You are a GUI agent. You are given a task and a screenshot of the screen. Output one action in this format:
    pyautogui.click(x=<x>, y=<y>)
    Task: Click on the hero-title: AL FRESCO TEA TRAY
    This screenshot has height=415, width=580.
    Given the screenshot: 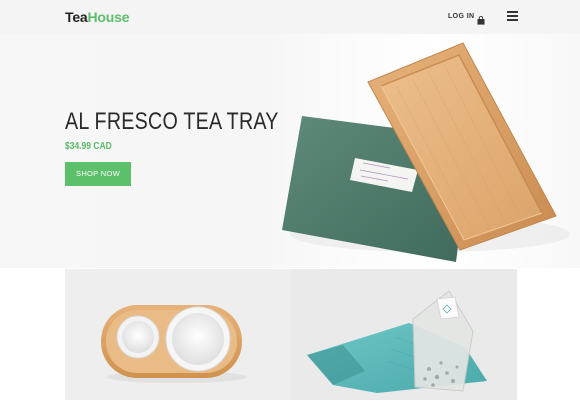 What is the action you would take?
    pyautogui.click(x=172, y=121)
    